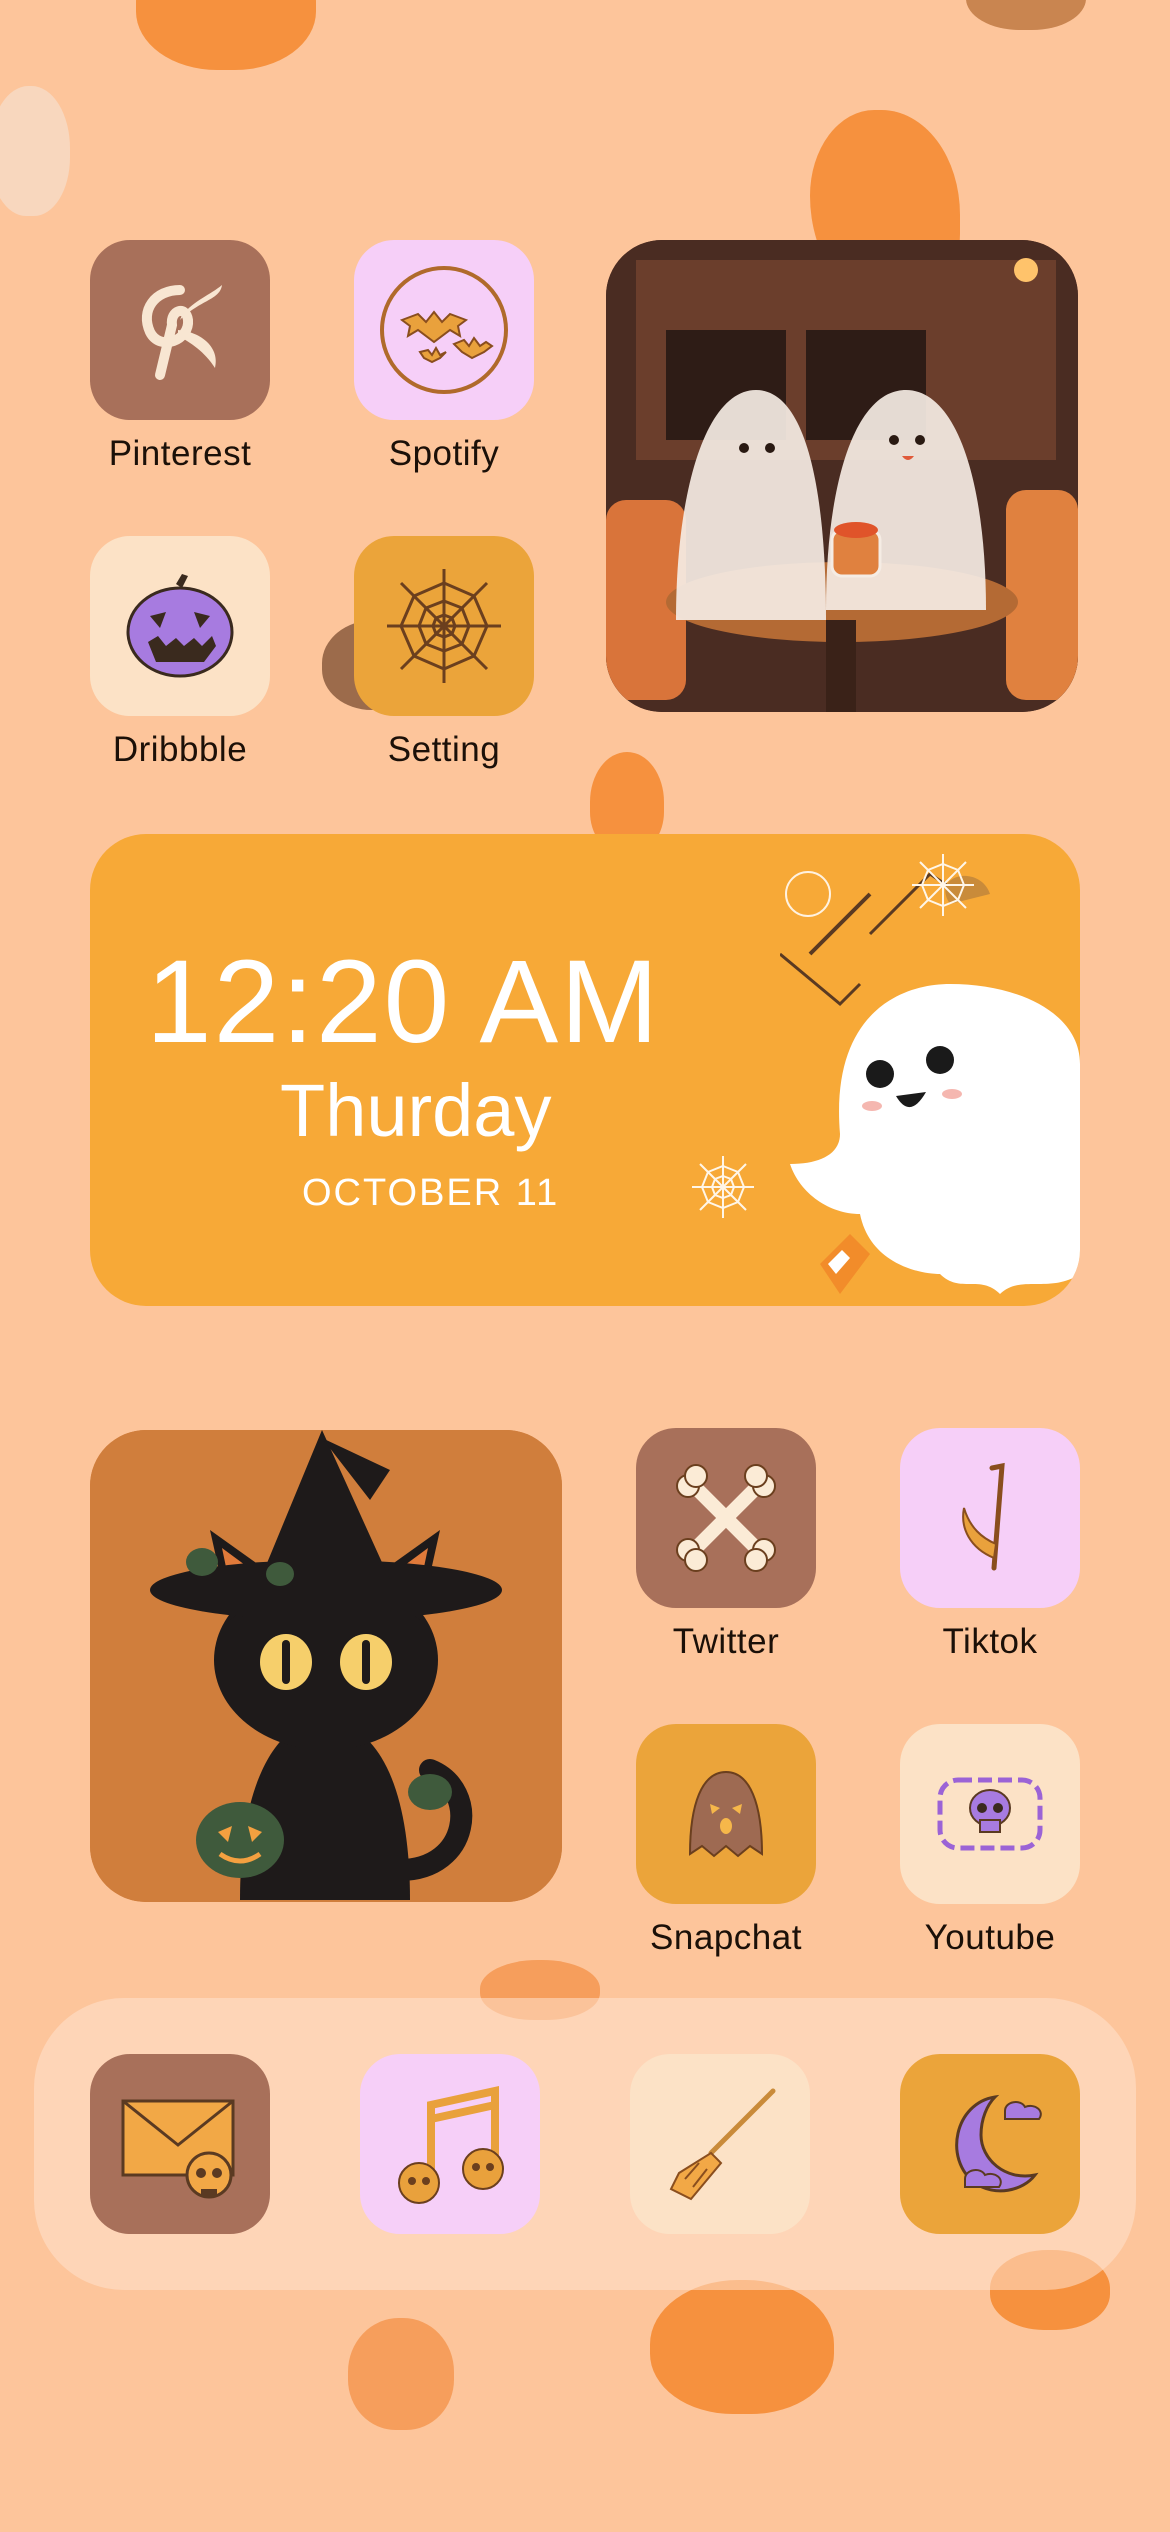 The width and height of the screenshot is (1170, 2532). I want to click on twitter-tile, so click(726, 1518).